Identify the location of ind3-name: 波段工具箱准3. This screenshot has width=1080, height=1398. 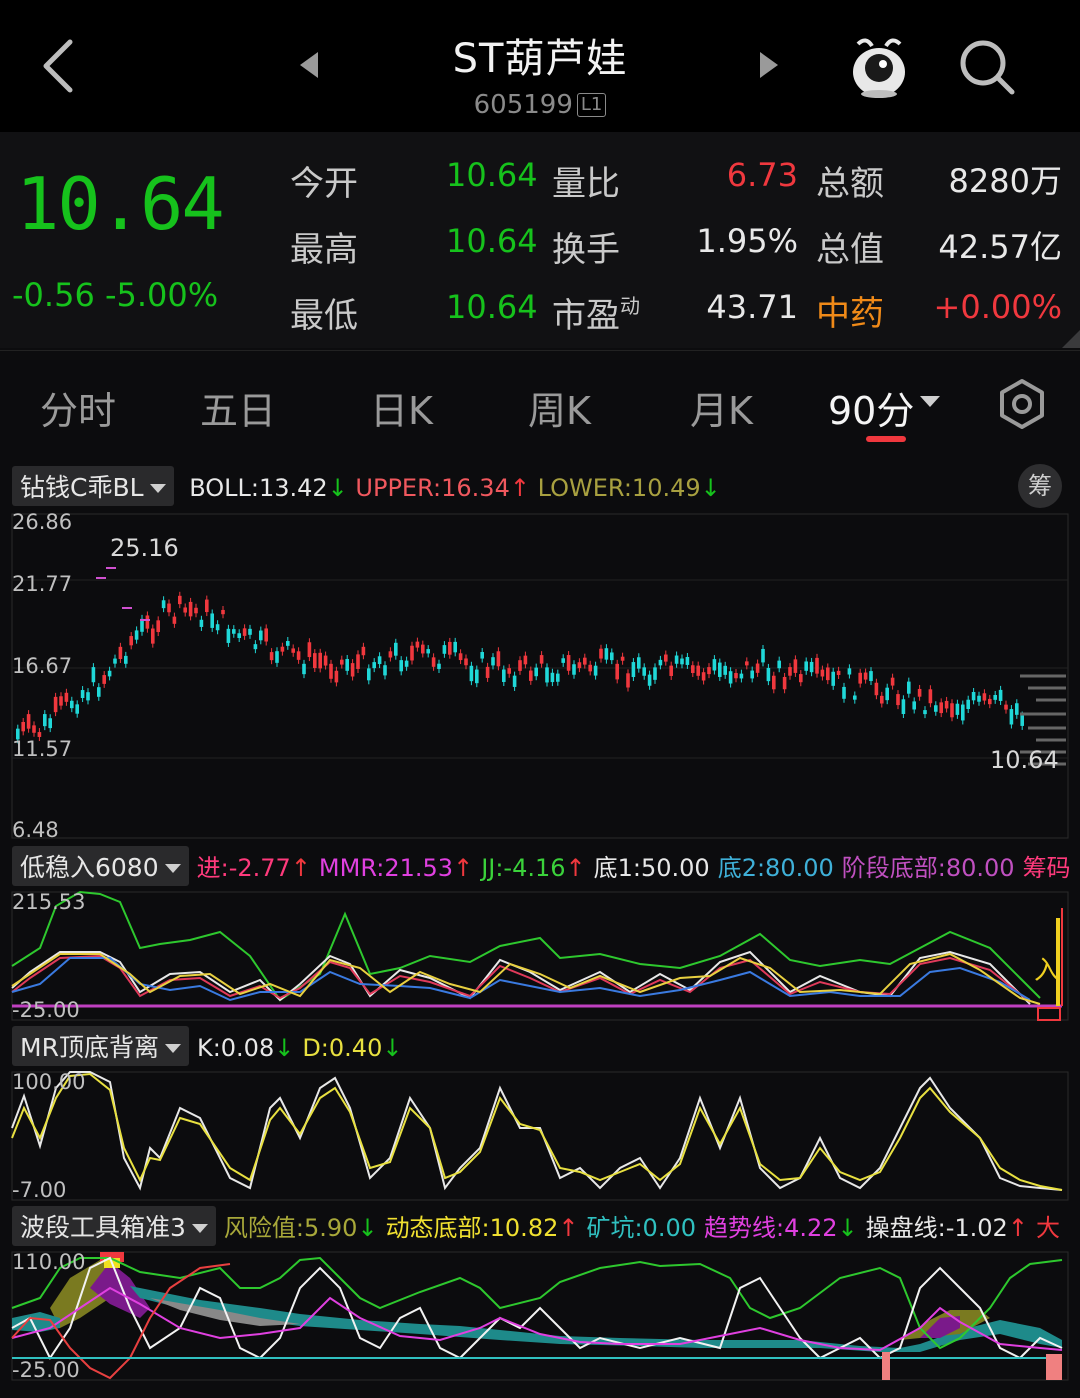
(103, 1227).